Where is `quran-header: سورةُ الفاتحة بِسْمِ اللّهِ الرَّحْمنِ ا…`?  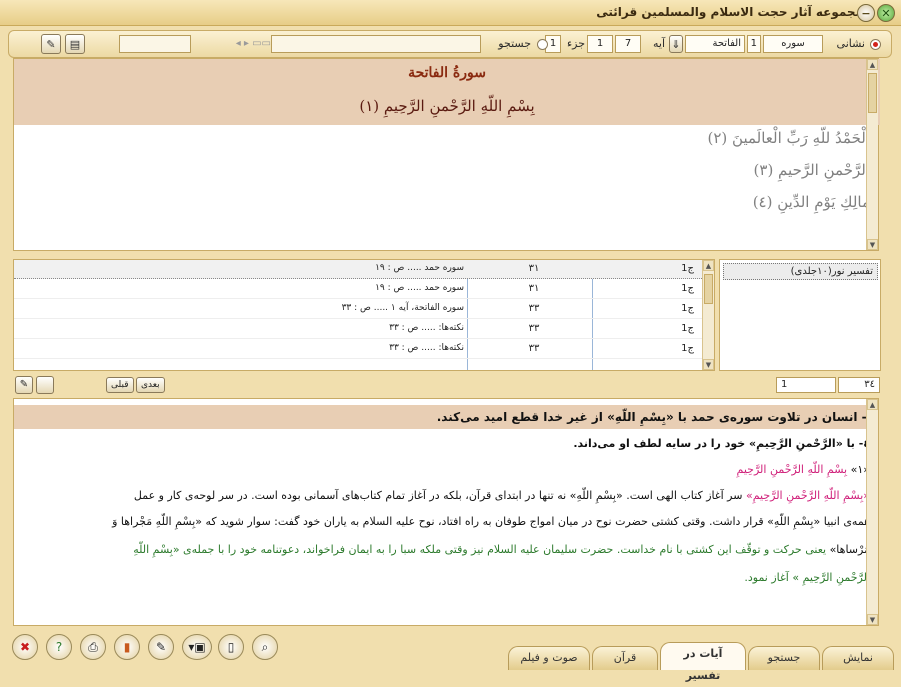 quran-header: سورةُ الفاتحة بِسْمِ اللّهِ الرَّحْمنِ ا… is located at coordinates (447, 92).